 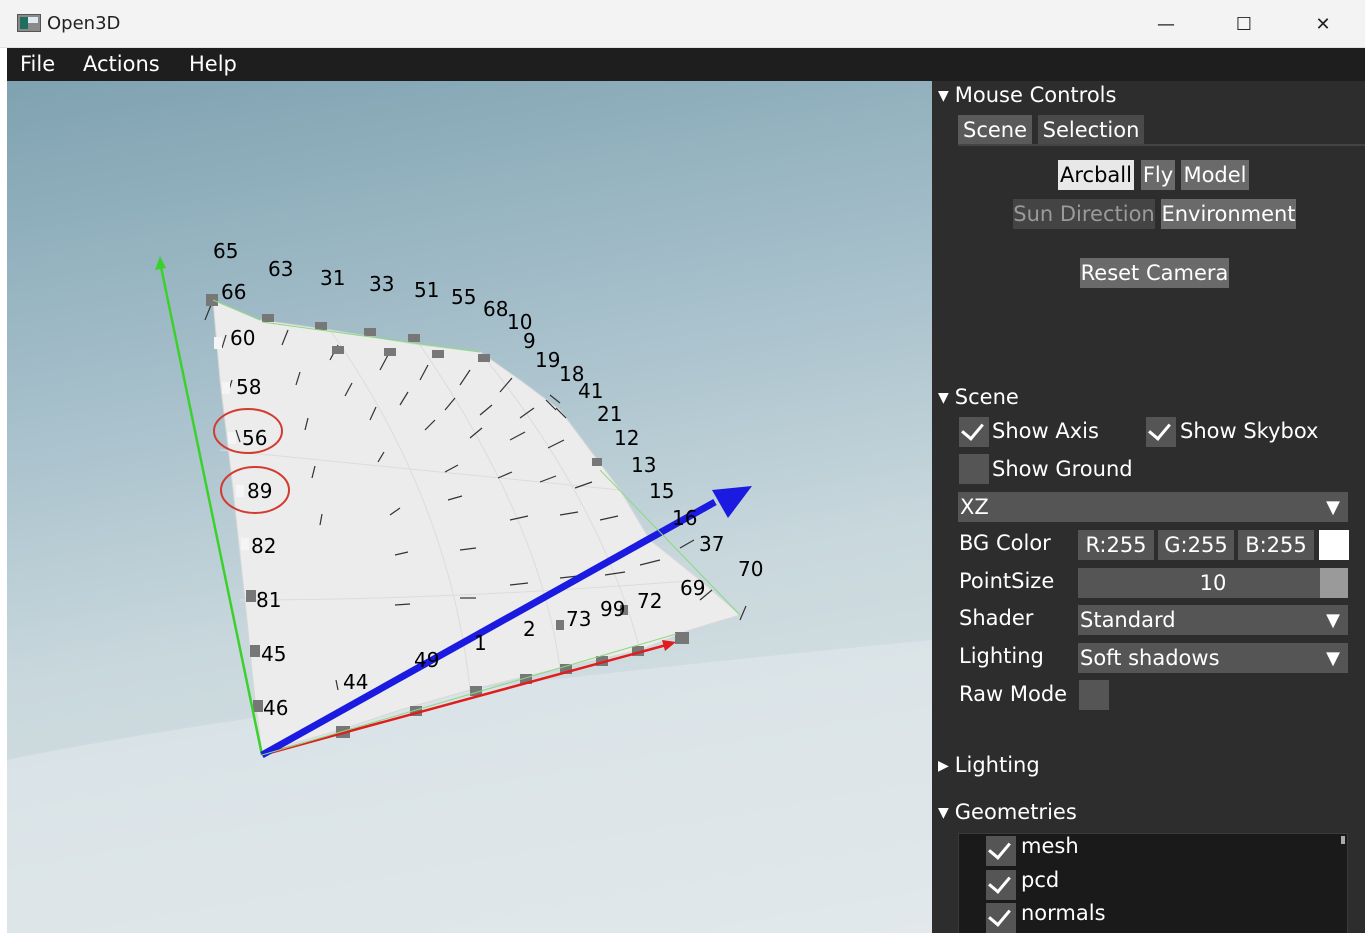 What do you see at coordinates (495, 309) in the screenshot?
I see `point-label: 68` at bounding box center [495, 309].